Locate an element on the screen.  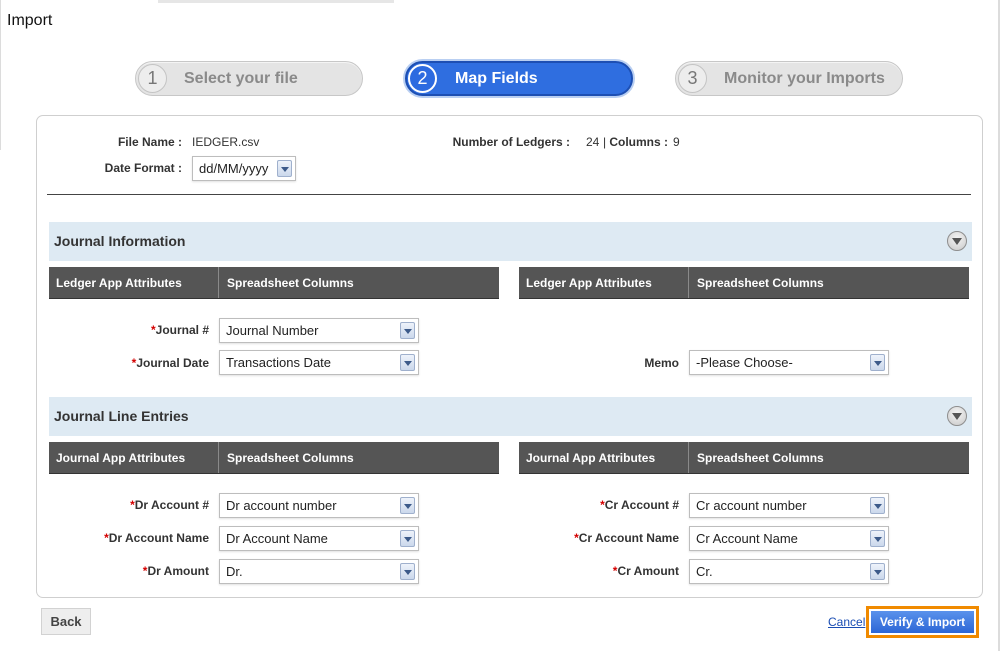
left-border is located at coordinates (0, 75).